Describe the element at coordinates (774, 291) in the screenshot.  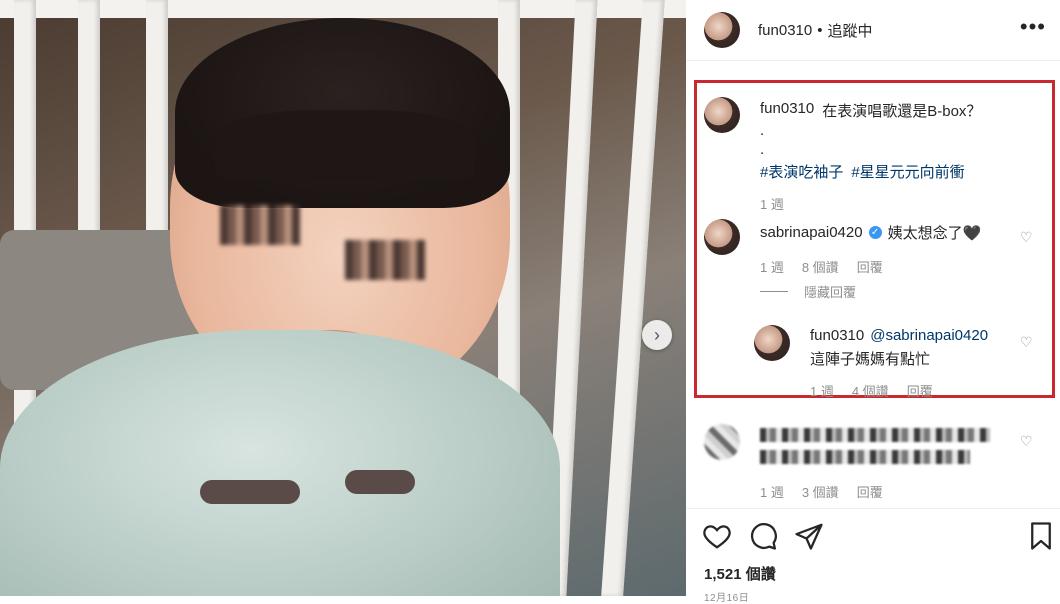
I see `divider-line` at that location.